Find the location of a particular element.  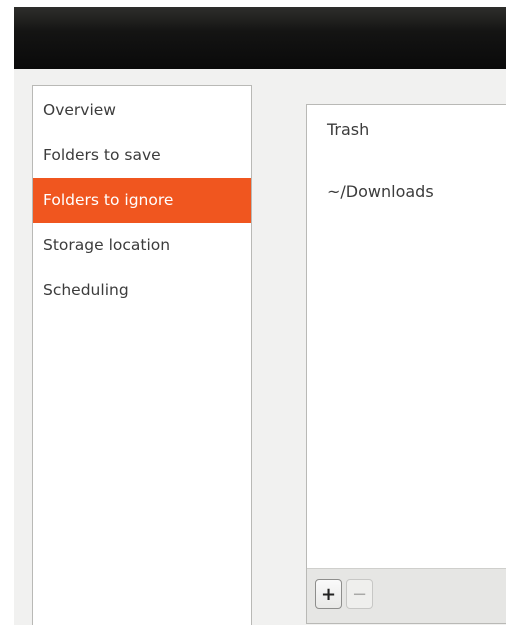

ignore-folder-list: Trash ~/Downloads is located at coordinates (406, 173).